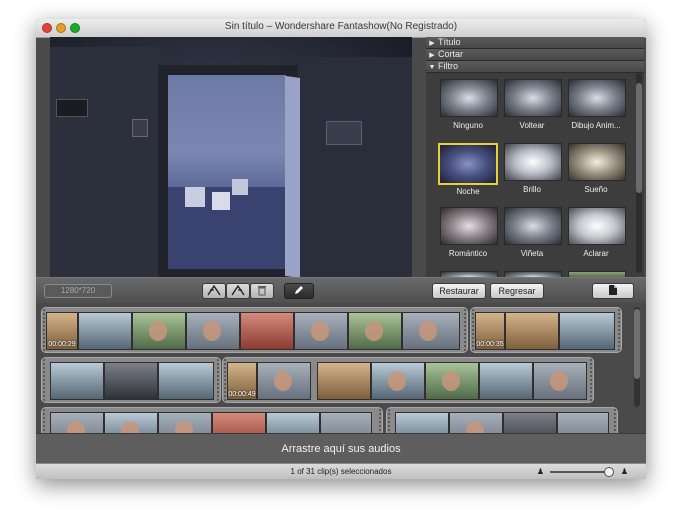  I want to click on crop-left-button, so click(214, 291).